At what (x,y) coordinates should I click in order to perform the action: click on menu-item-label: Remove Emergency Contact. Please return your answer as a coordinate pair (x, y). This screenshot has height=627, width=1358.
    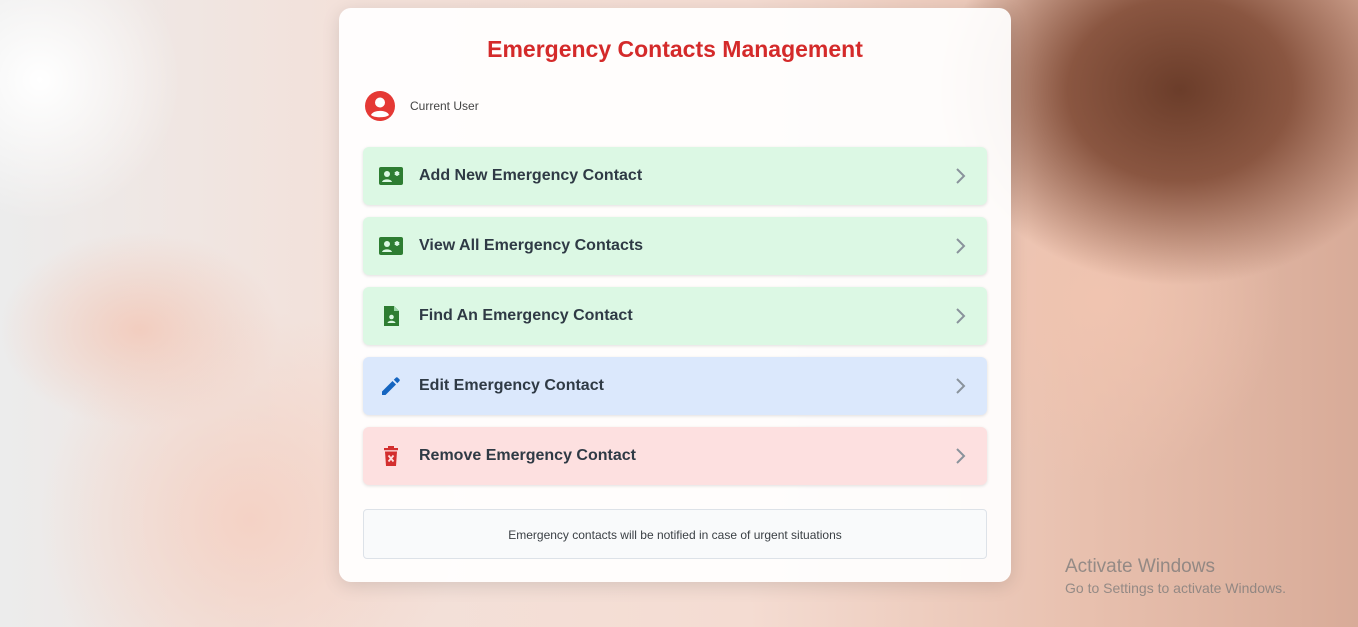
    Looking at the image, I should click on (527, 455).